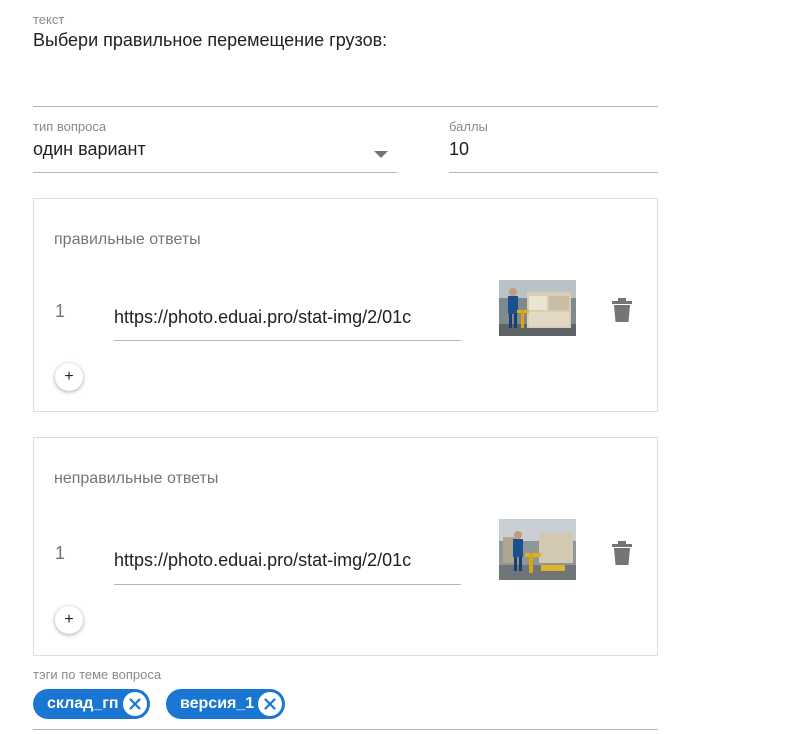  What do you see at coordinates (136, 478) in the screenshot?
I see `wrong-answers-title: неправильные ответы` at bounding box center [136, 478].